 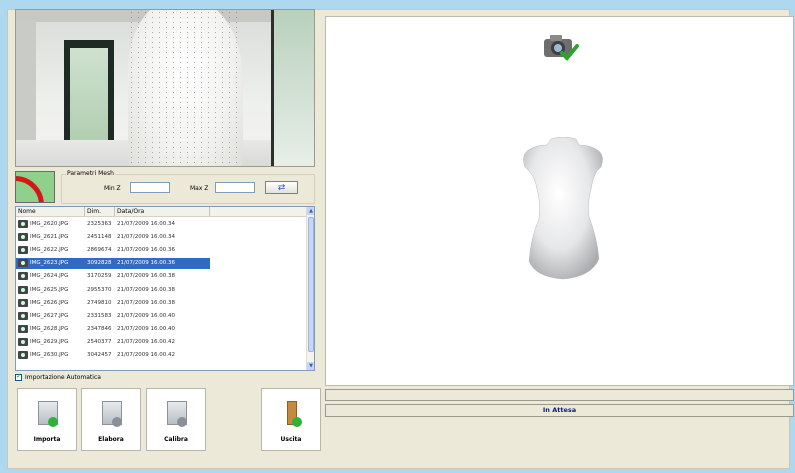 I want to click on file-name: IMG_2622.JPG, so click(x=49, y=249).